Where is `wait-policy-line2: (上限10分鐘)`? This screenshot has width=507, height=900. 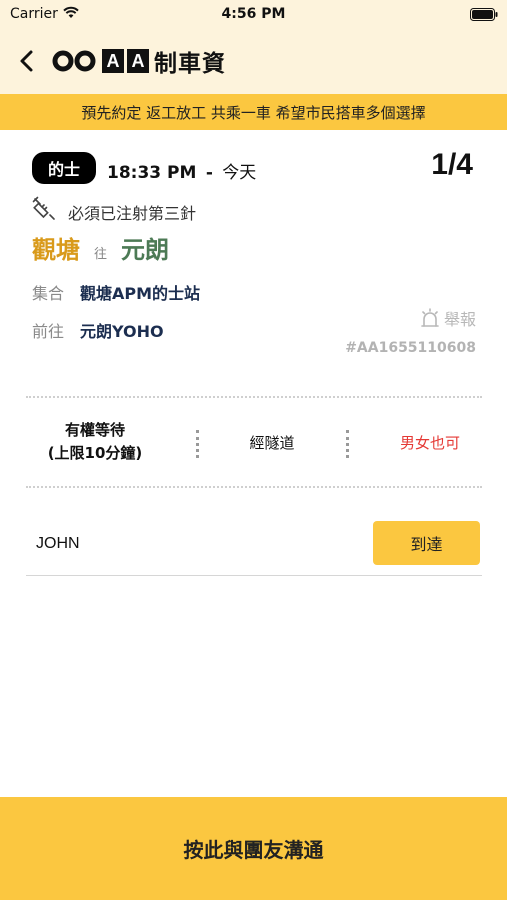 wait-policy-line2: (上限10分鐘) is located at coordinates (95, 453).